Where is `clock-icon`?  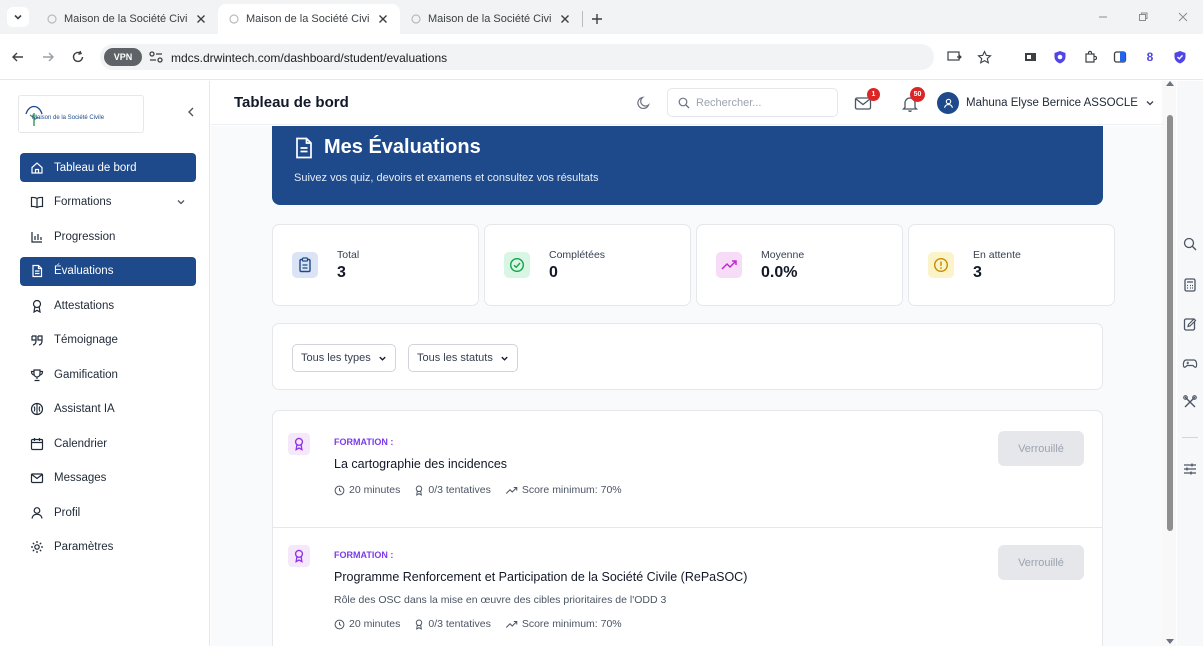
clock-icon is located at coordinates (339, 490).